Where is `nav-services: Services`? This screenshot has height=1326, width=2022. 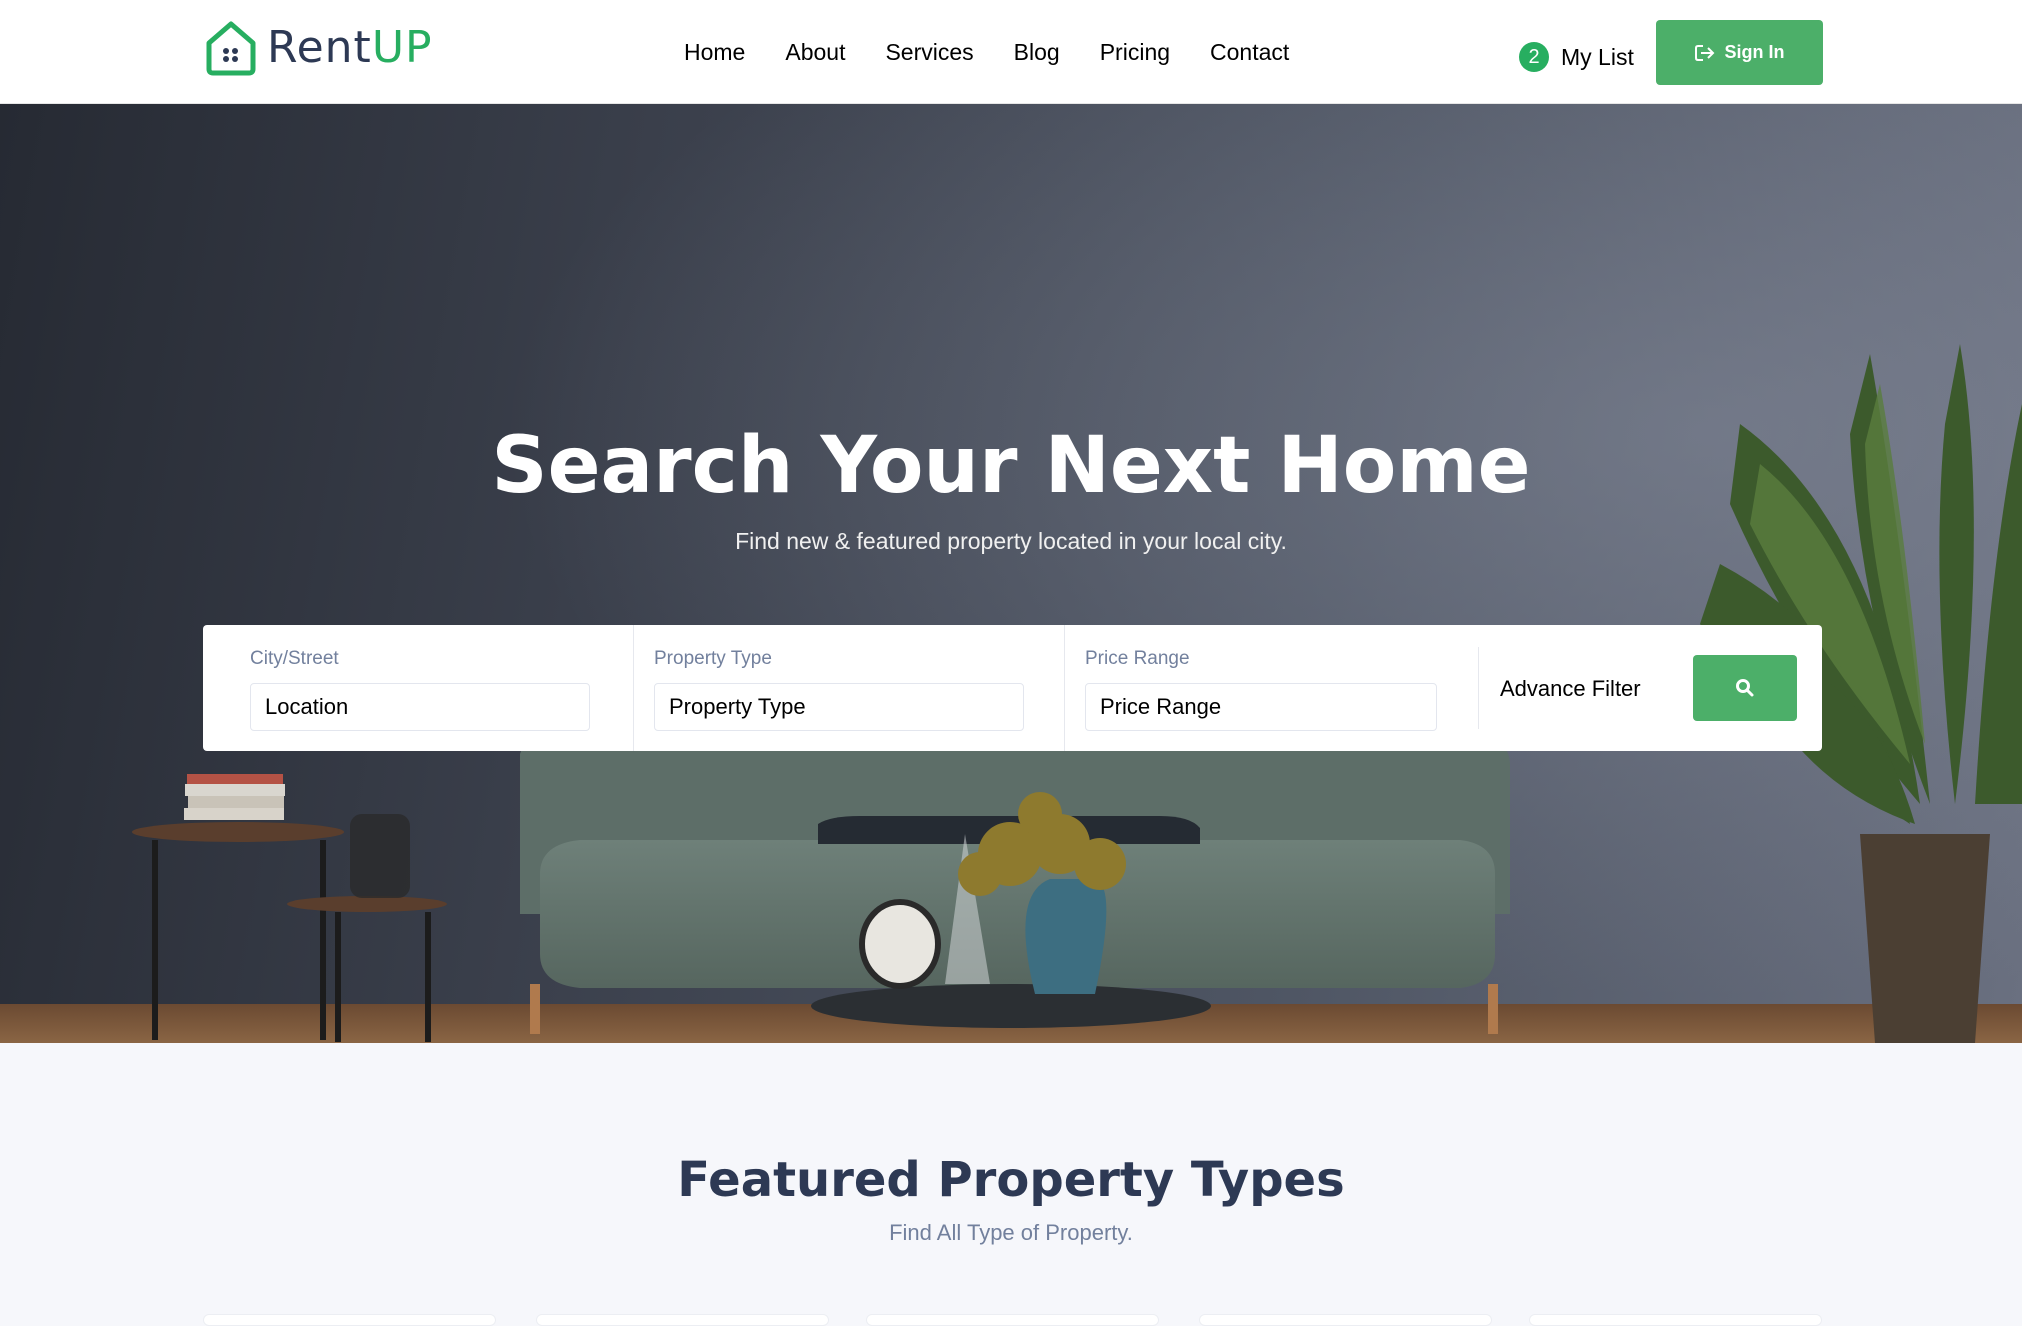 nav-services: Services is located at coordinates (929, 52).